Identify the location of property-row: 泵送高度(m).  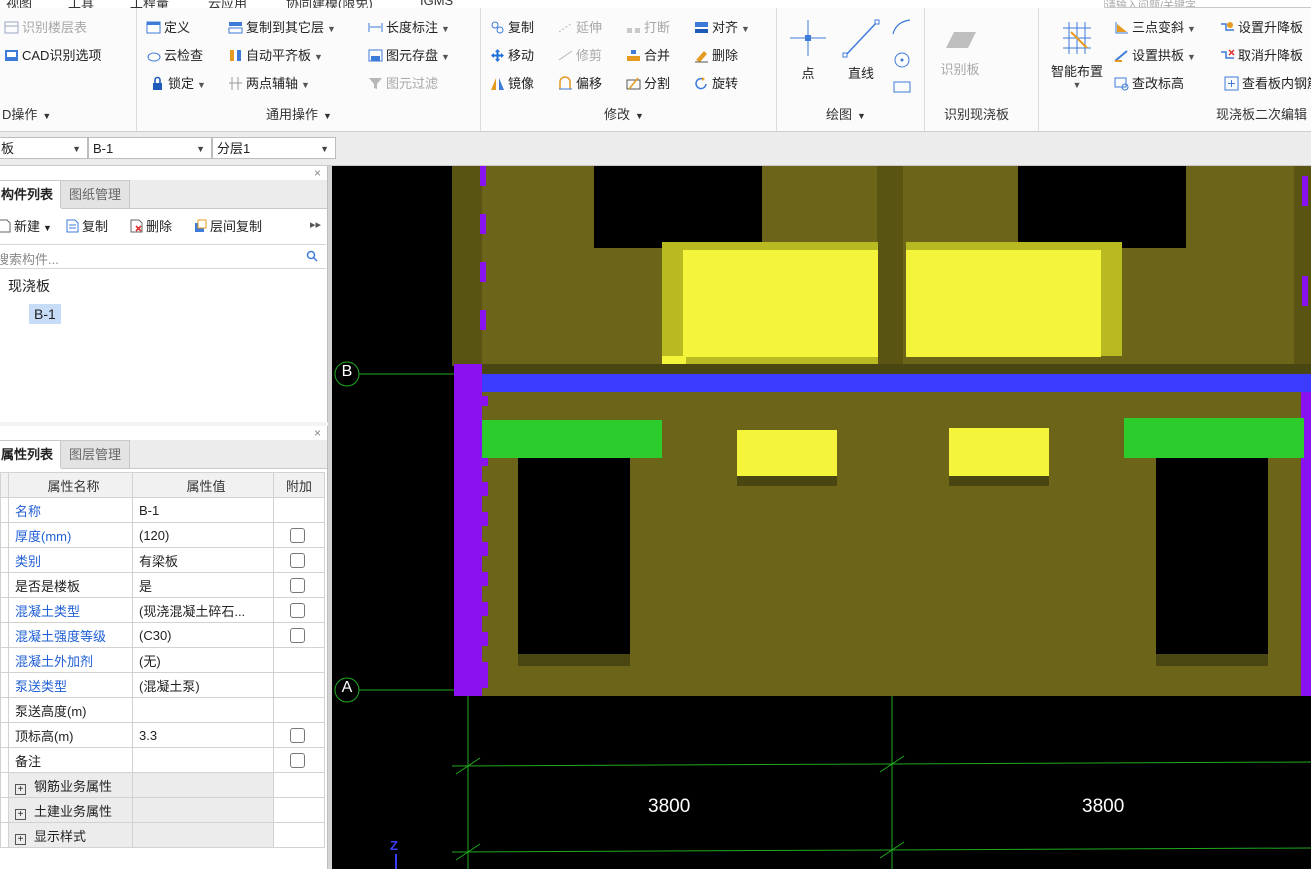
(162, 710).